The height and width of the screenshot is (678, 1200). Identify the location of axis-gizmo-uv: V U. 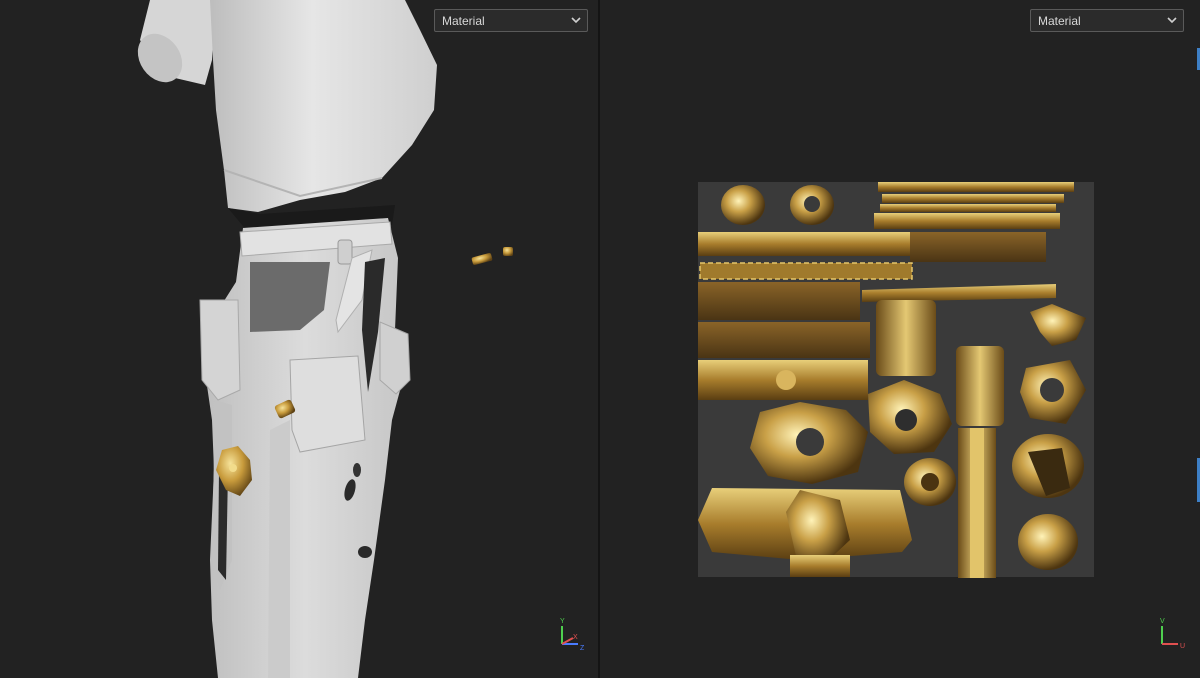
(1172, 634).